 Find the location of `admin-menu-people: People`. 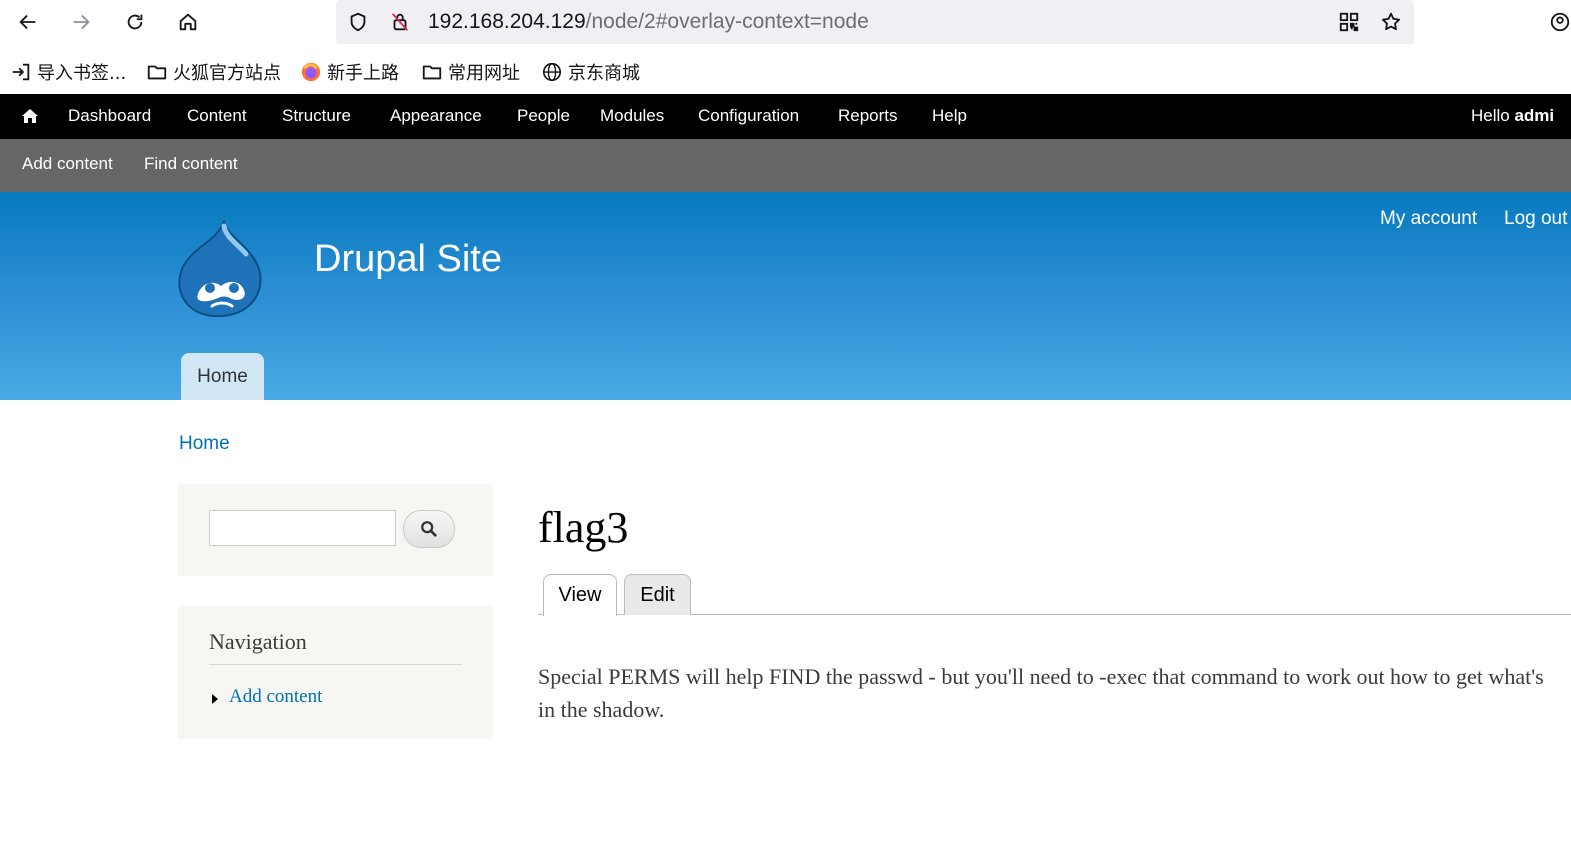

admin-menu-people: People is located at coordinates (543, 116).